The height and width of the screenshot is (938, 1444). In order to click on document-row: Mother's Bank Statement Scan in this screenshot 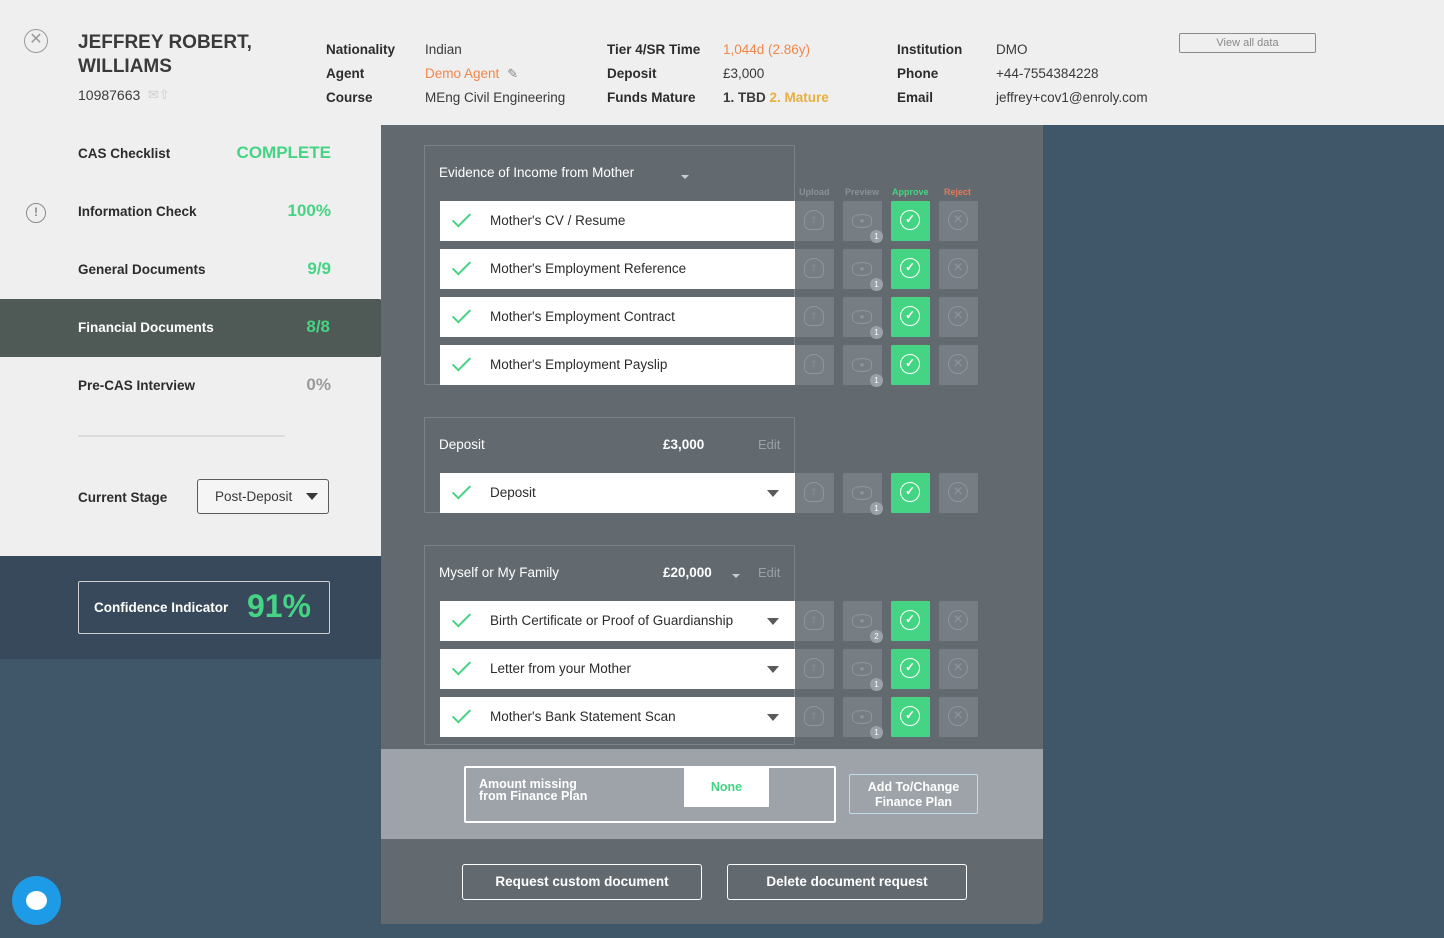, I will do `click(617, 717)`.